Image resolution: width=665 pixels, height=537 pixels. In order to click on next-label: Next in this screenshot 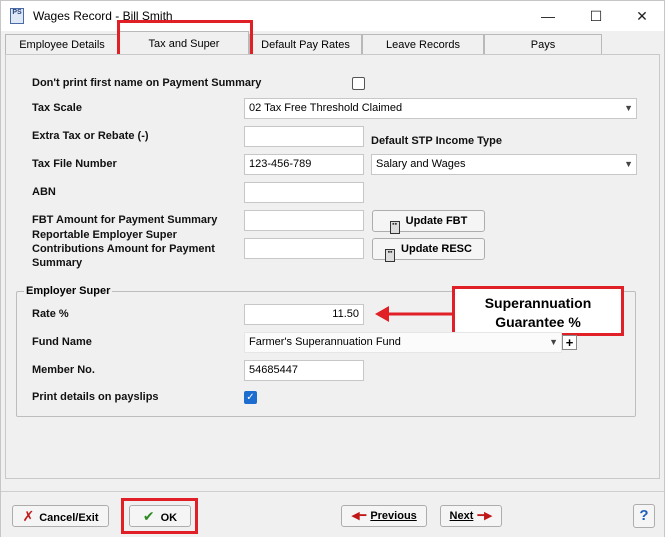, I will do `click(461, 516)`.